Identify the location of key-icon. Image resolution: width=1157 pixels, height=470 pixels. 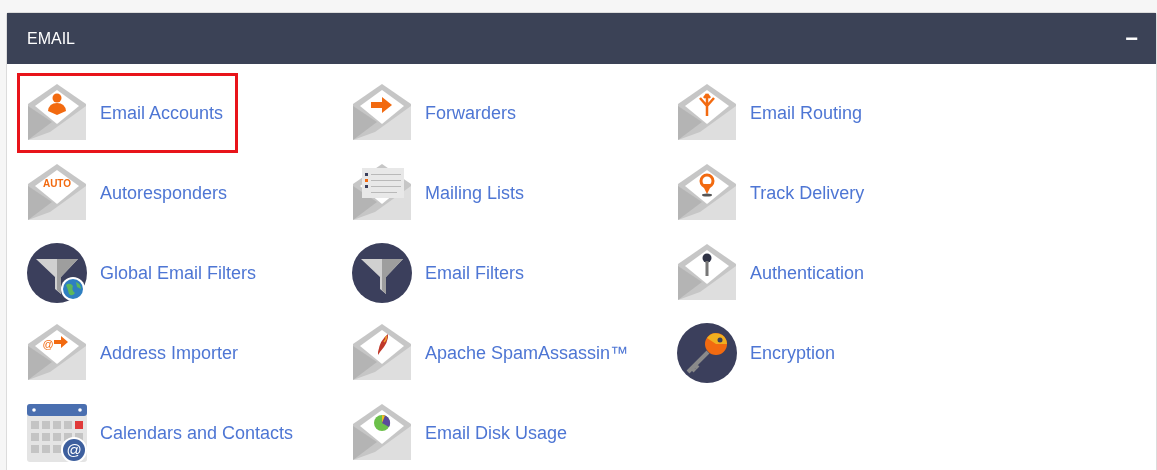
(707, 353).